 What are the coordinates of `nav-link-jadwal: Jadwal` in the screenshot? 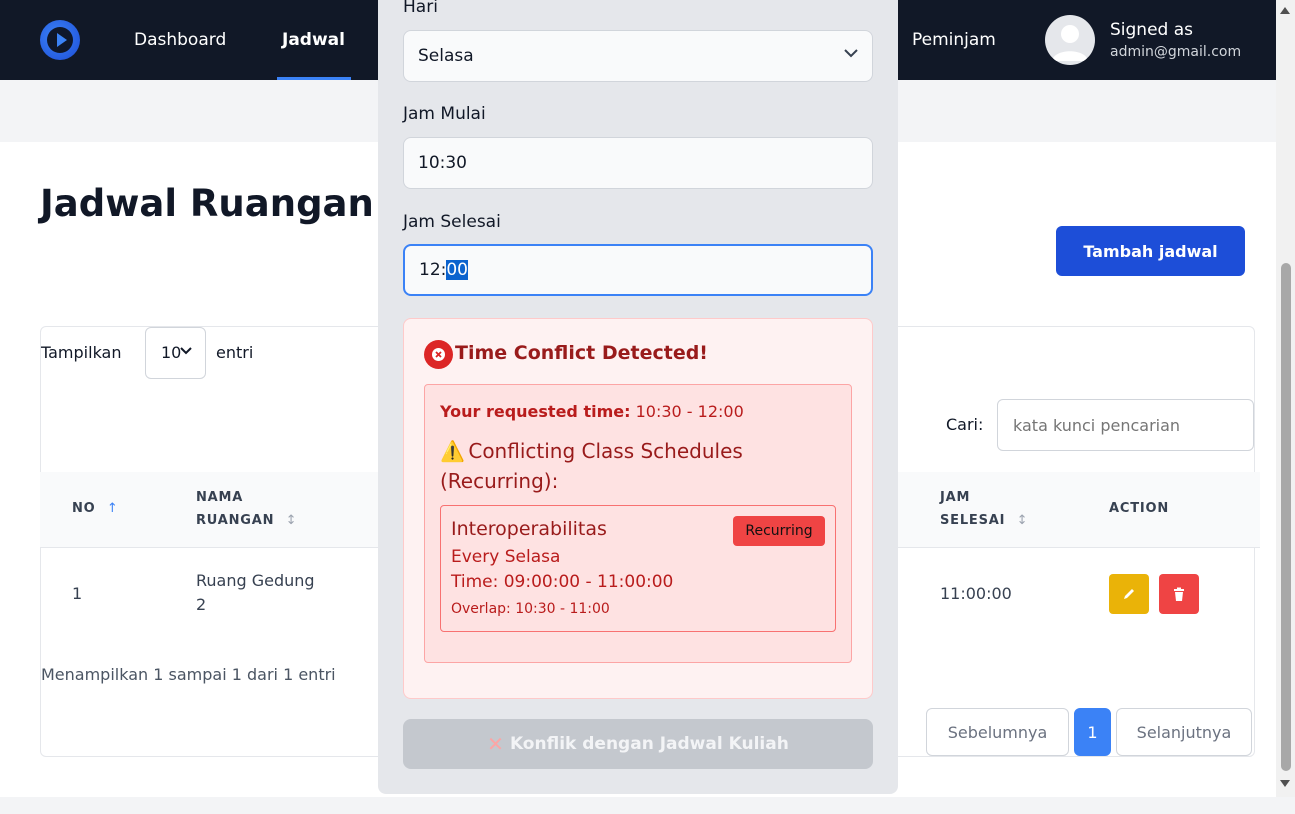 It's located at (313, 40).